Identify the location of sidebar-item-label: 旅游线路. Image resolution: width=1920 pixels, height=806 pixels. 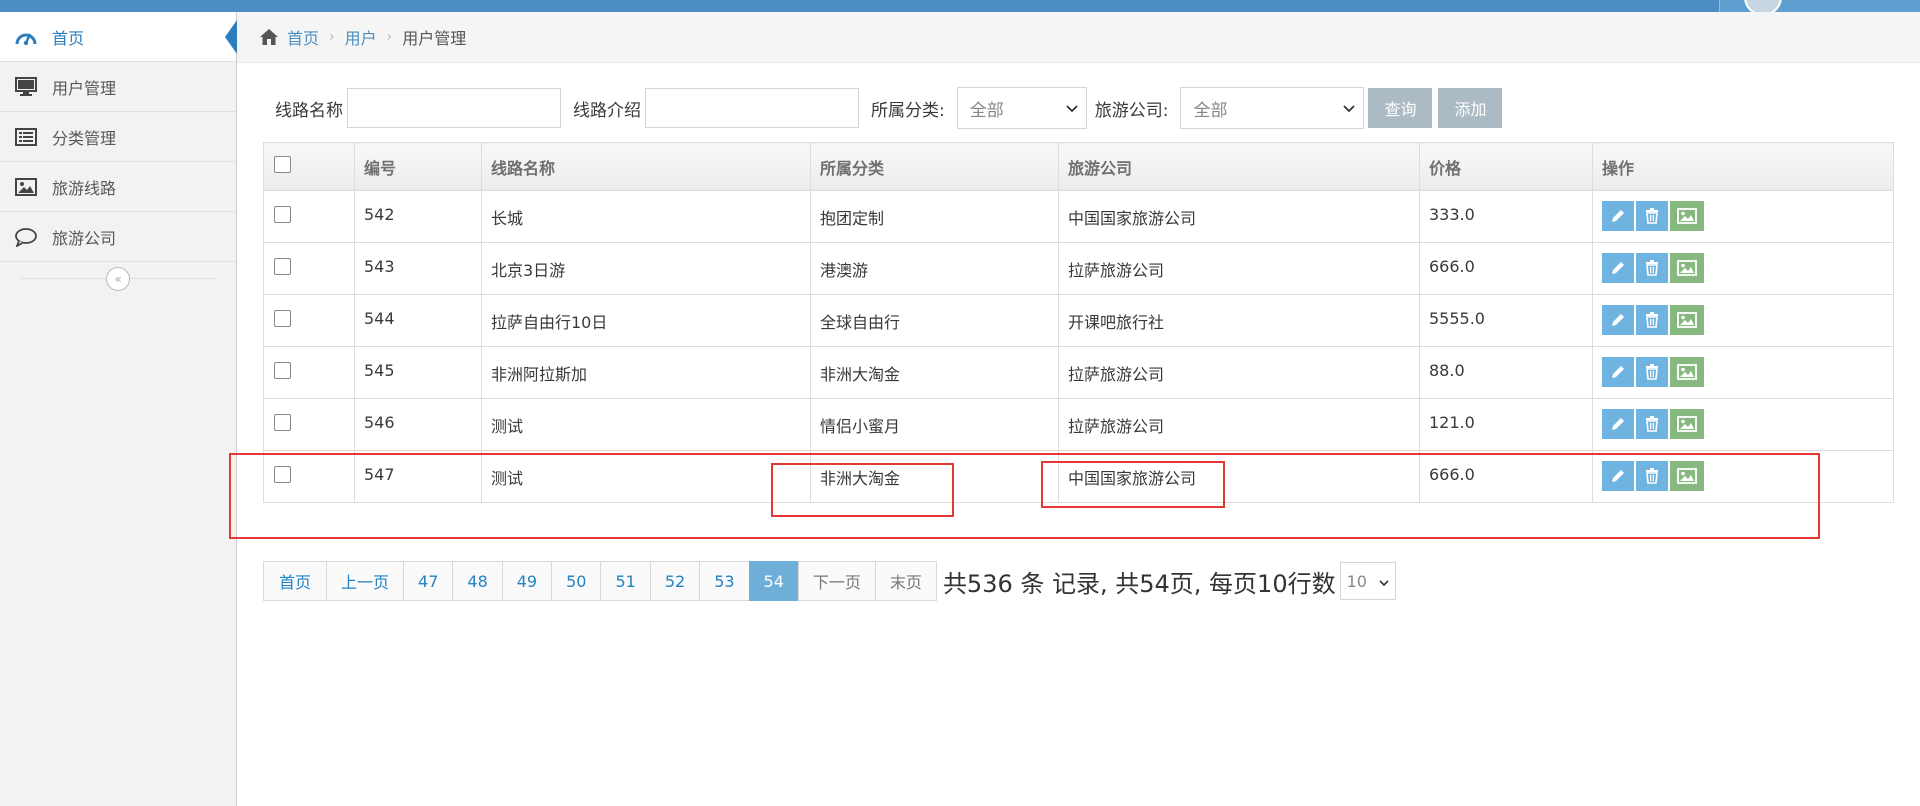
(84, 188).